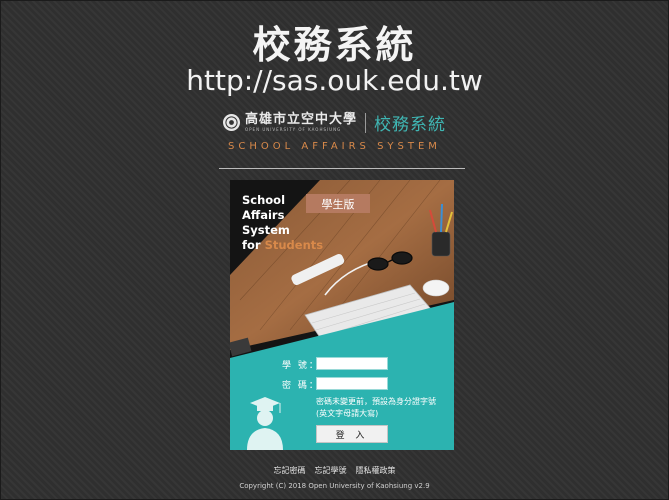  What do you see at coordinates (334, 80) in the screenshot?
I see `site-url: http://sas.ouk.edu.tw` at bounding box center [334, 80].